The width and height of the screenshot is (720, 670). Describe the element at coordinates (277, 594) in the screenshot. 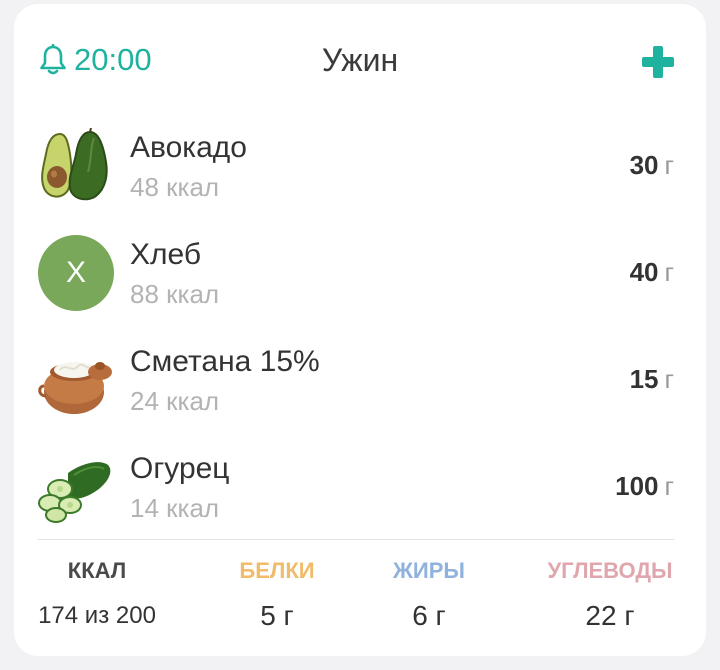

I see `total-protein: БЕЛКИ 5 г` at that location.